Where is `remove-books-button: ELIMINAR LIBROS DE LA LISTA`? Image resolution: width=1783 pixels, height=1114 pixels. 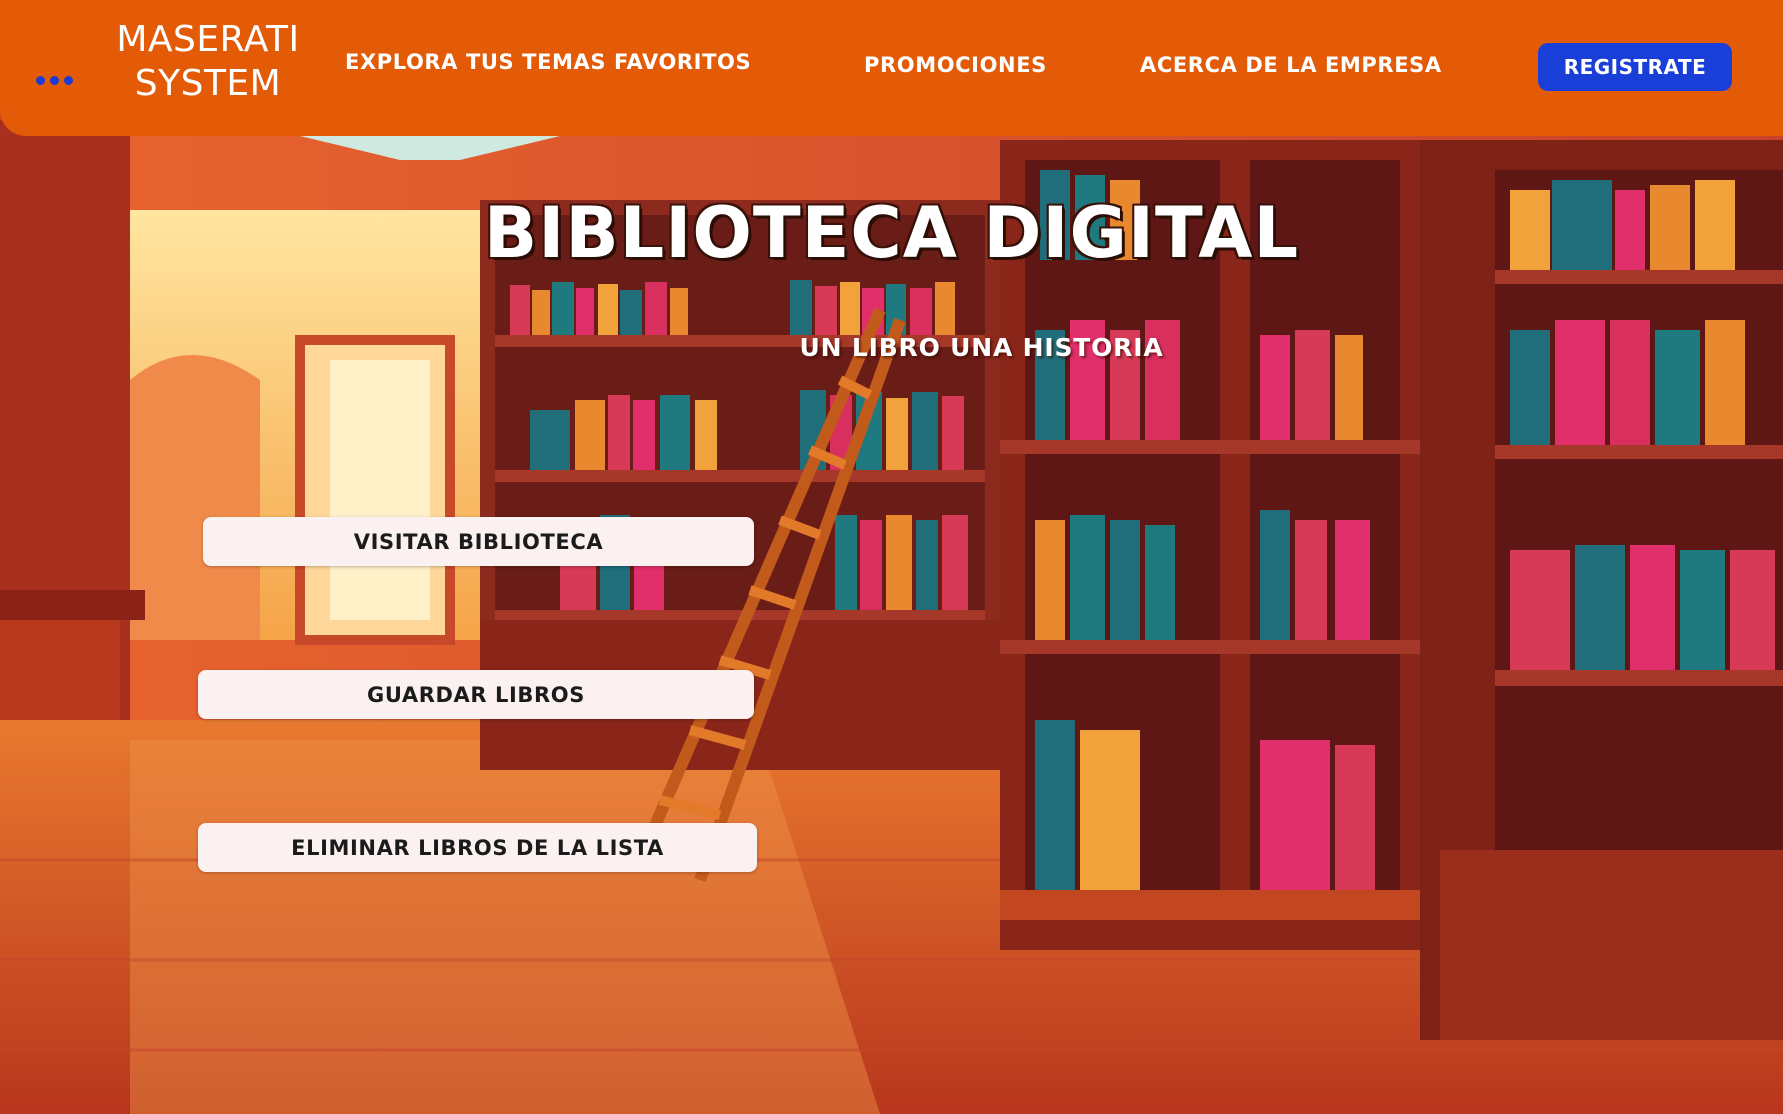 remove-books-button: ELIMINAR LIBROS DE LA LISTA is located at coordinates (477, 847).